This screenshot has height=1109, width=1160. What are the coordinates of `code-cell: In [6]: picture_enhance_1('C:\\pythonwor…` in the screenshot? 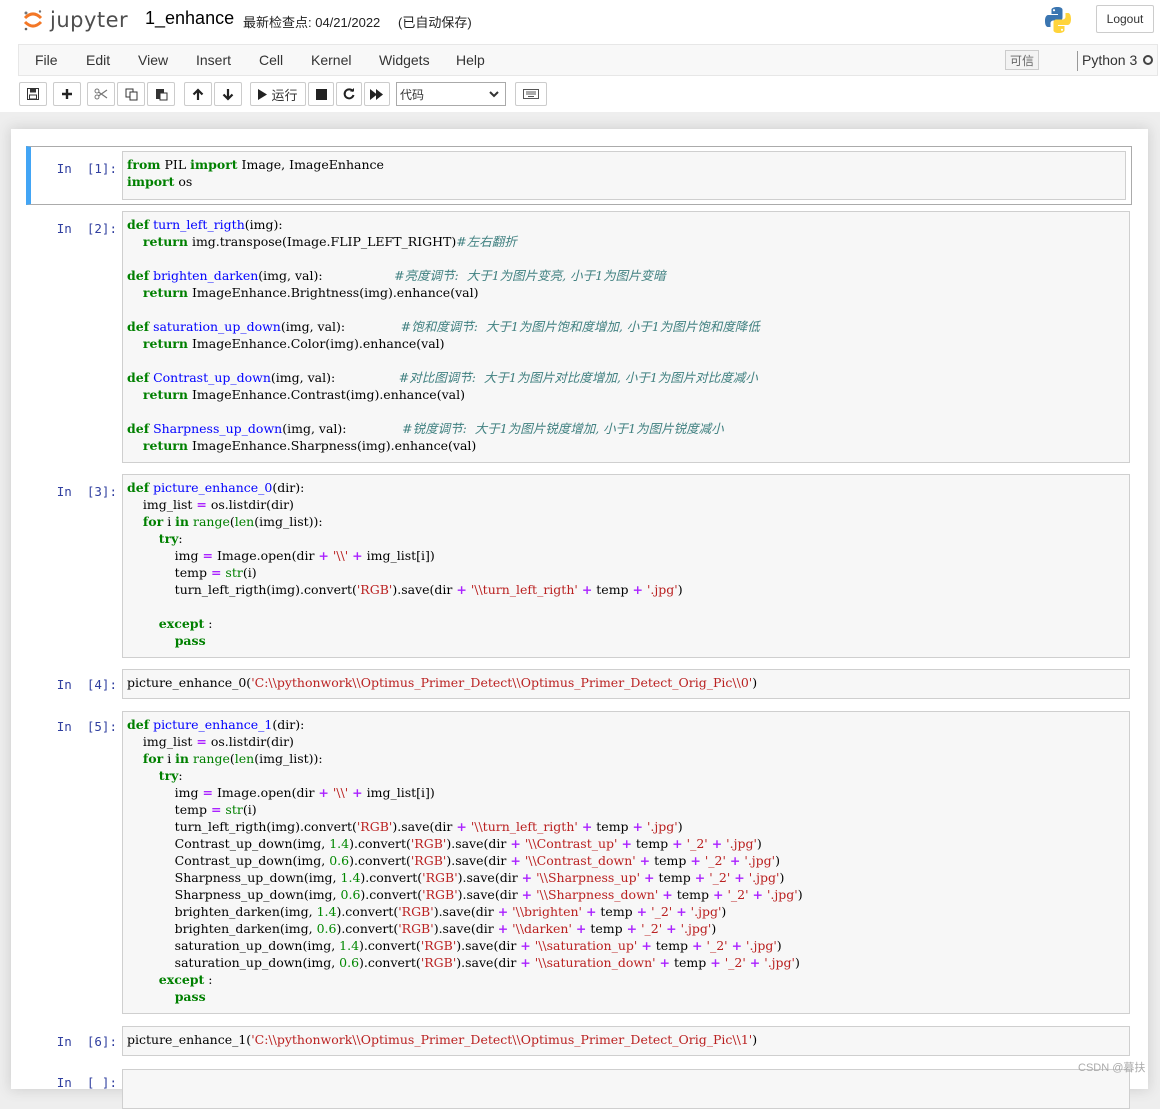 It's located at (579, 1042).